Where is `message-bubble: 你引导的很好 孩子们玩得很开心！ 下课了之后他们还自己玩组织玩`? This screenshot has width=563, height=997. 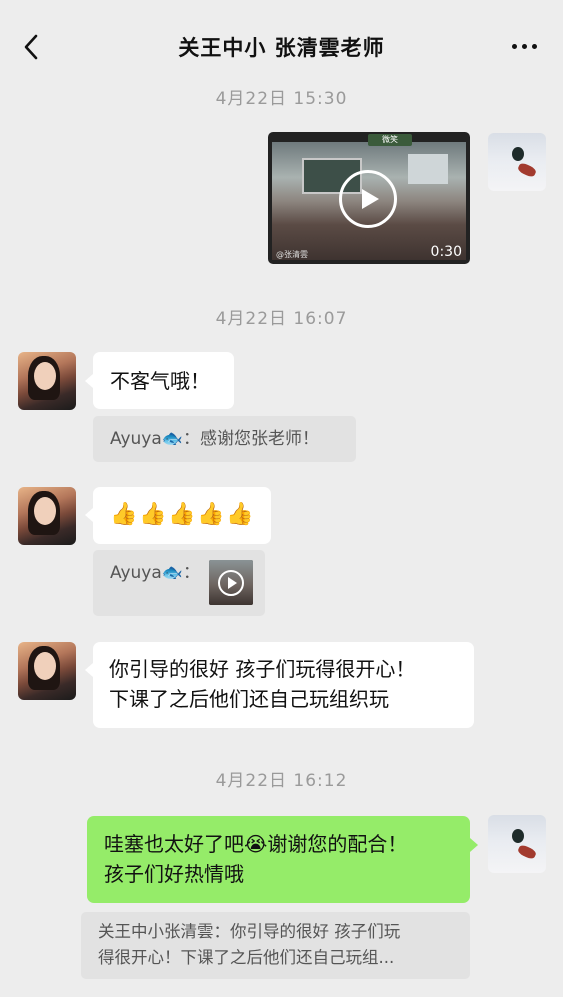
message-bubble: 你引导的很好 孩子们玩得很开心！ 下课了之后他们还自己玩组织玩 is located at coordinates (283, 685).